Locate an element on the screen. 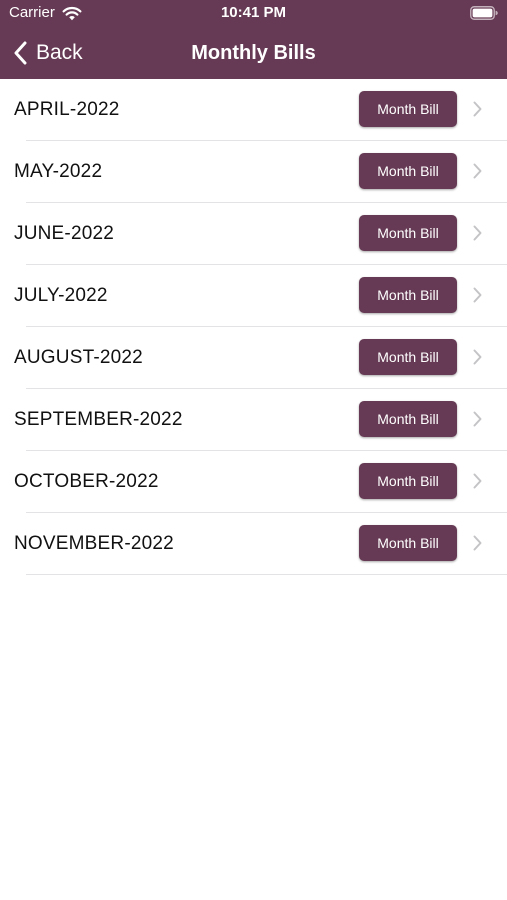 Image resolution: width=507 pixels, height=900 pixels. month-label: AUGUST-2022 is located at coordinates (78, 357).